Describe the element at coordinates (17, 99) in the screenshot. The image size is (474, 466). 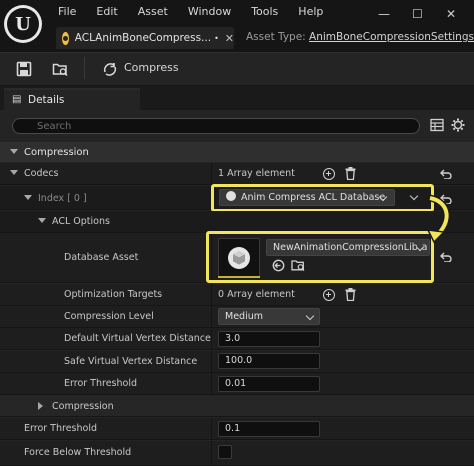
I see `details-icon: ▤` at that location.